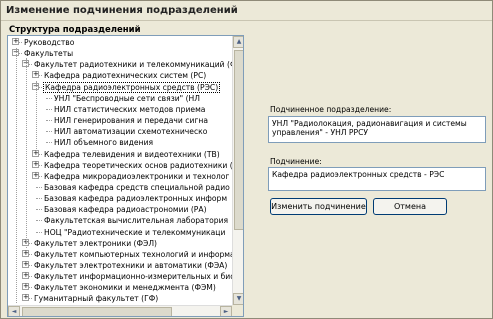 The width and height of the screenshot is (493, 319). I want to click on vertical-scroll-thumb, so click(238, 140).